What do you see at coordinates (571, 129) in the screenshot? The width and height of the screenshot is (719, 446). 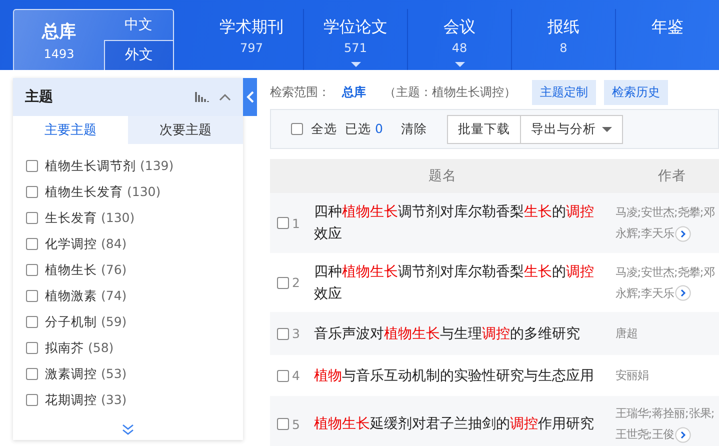 I see `toolbar-button: 导出与分析` at bounding box center [571, 129].